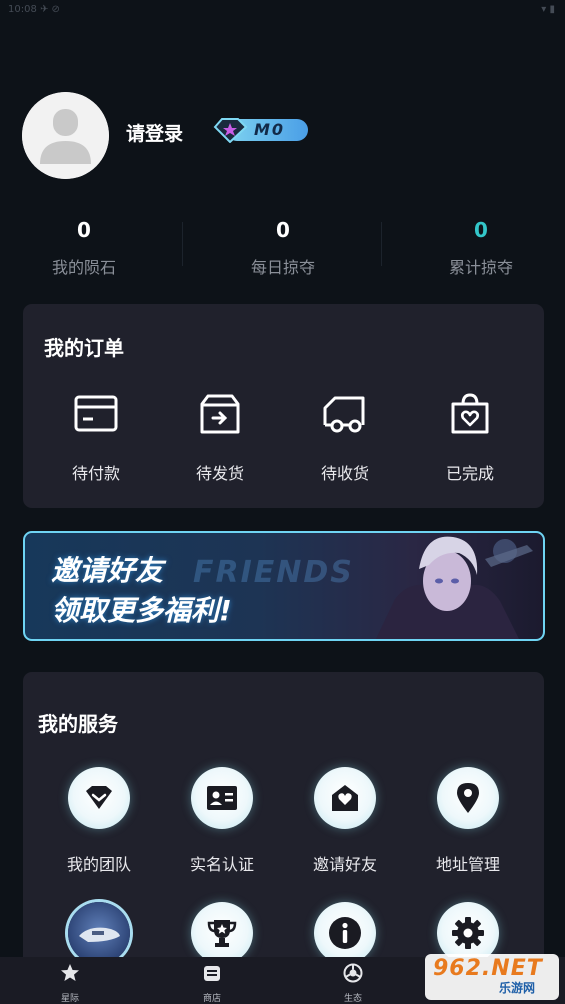 This screenshot has height=1004, width=565. I want to click on invite-friends-banner: FRIENDS 邀请好友 领取更多福利!, so click(284, 586).